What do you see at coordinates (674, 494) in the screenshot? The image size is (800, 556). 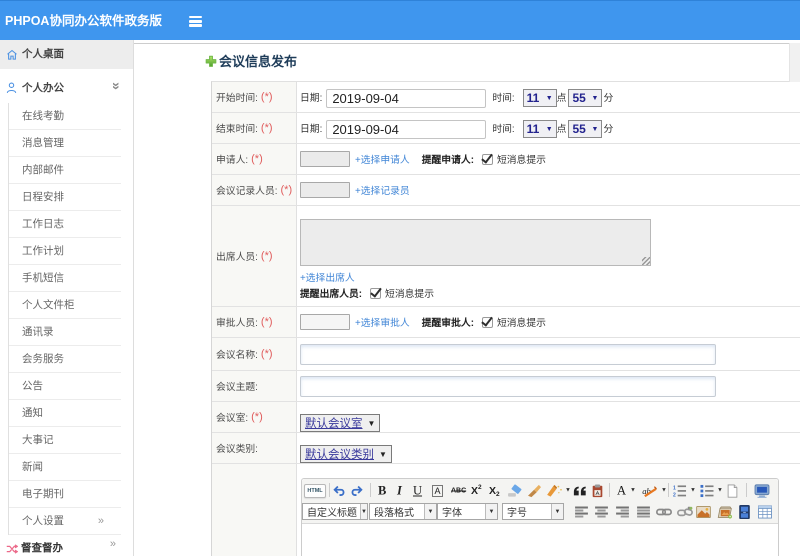 I see `svg-text: 2` at bounding box center [674, 494].